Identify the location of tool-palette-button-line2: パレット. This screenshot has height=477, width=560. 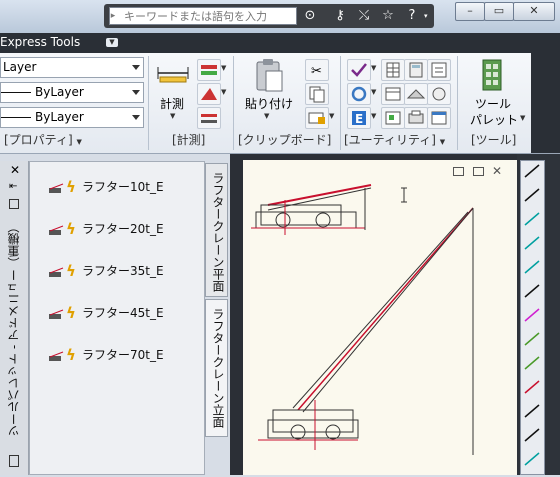
(494, 119).